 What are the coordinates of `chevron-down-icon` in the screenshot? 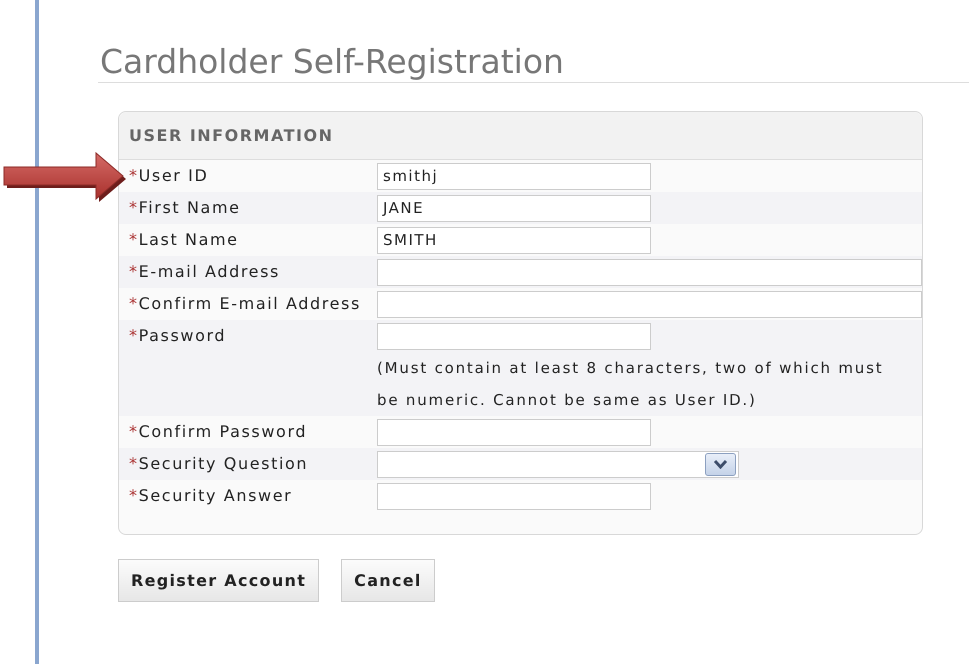 It's located at (720, 464).